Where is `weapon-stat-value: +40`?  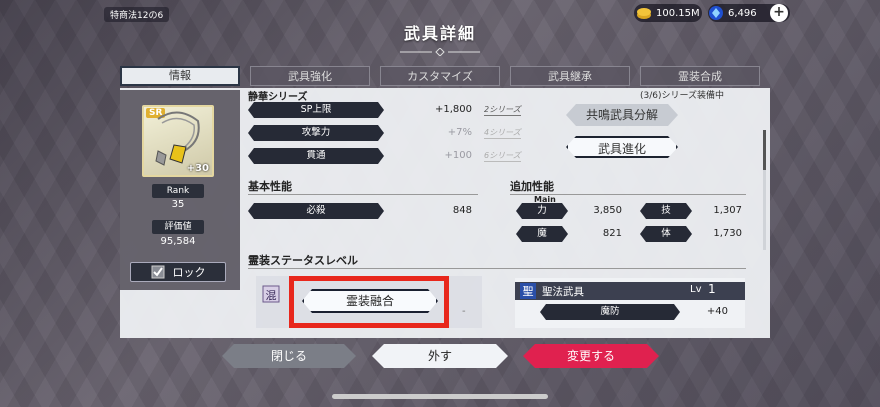
weapon-stat-value: +40 is located at coordinates (717, 311).